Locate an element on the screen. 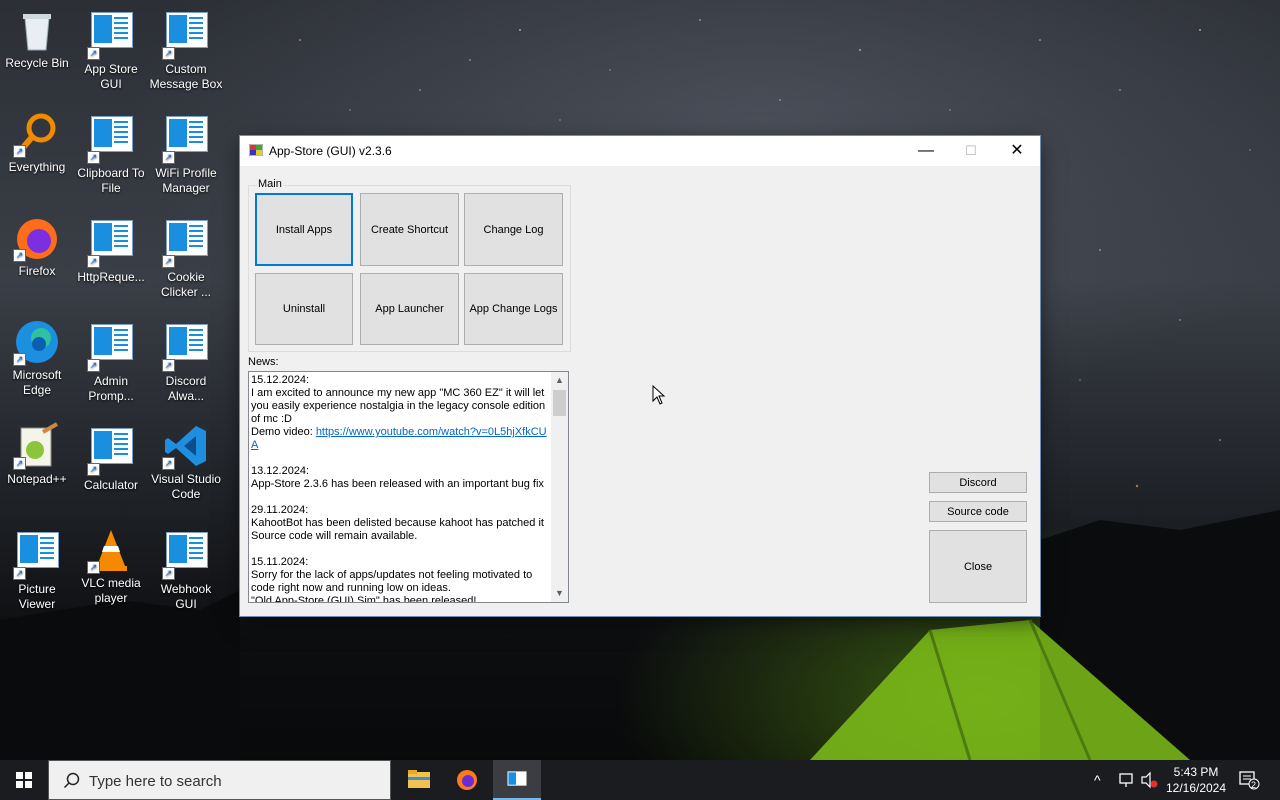 The width and height of the screenshot is (1280, 800). uninstall-button: Uninstall is located at coordinates (304, 309).